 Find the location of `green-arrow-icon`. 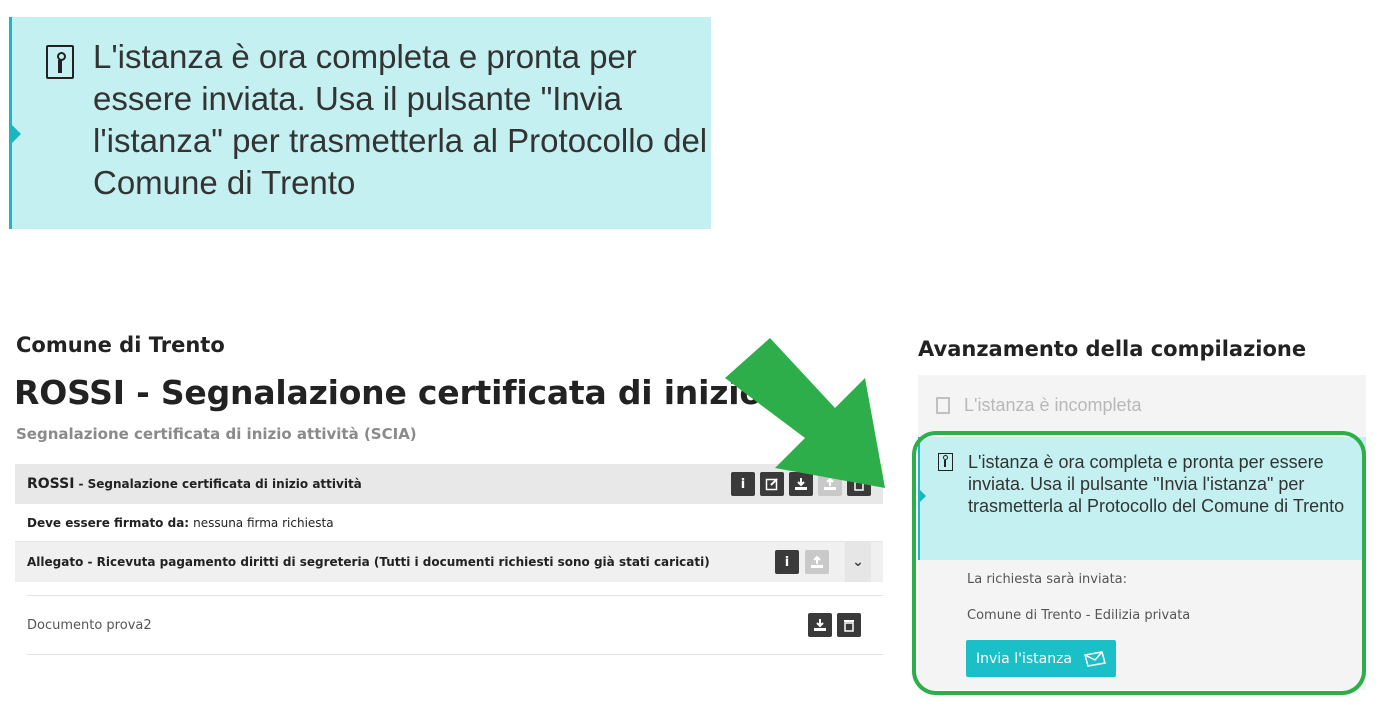

green-arrow-icon is located at coordinates (805, 413).